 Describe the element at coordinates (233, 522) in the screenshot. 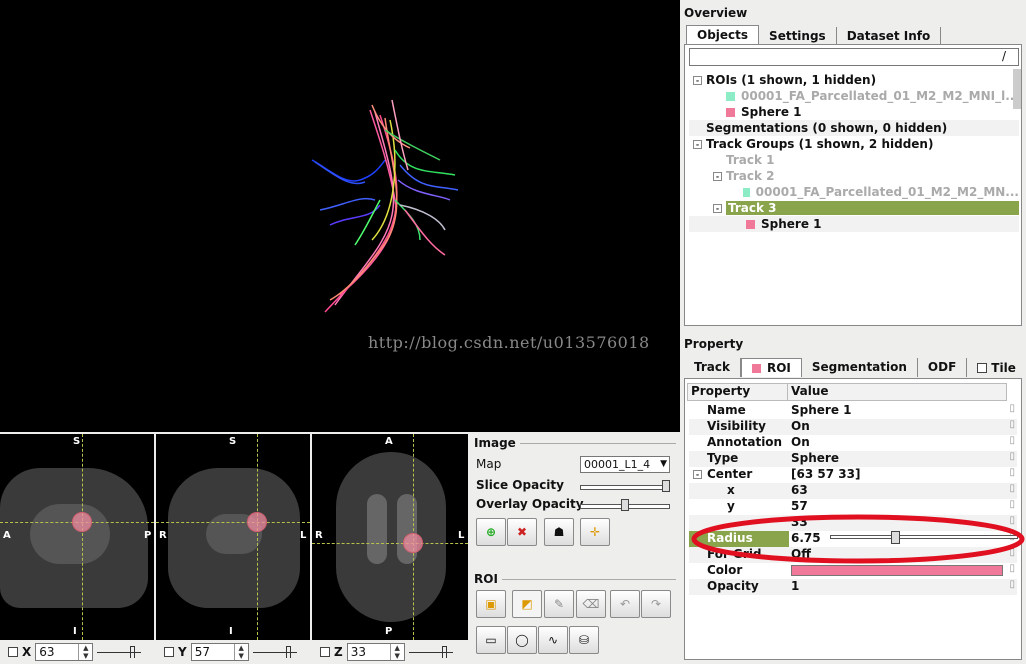

I see `crosshair-horizontal` at that location.